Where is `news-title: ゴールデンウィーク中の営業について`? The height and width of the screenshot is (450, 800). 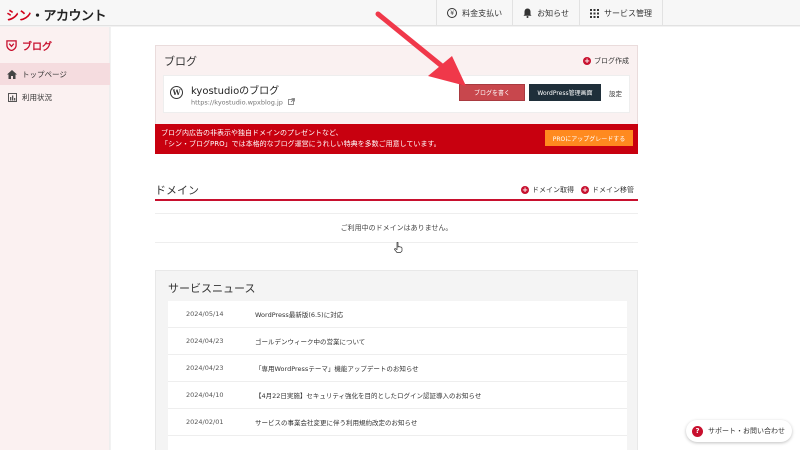 news-title: ゴールデンウィーク中の営業について is located at coordinates (310, 342).